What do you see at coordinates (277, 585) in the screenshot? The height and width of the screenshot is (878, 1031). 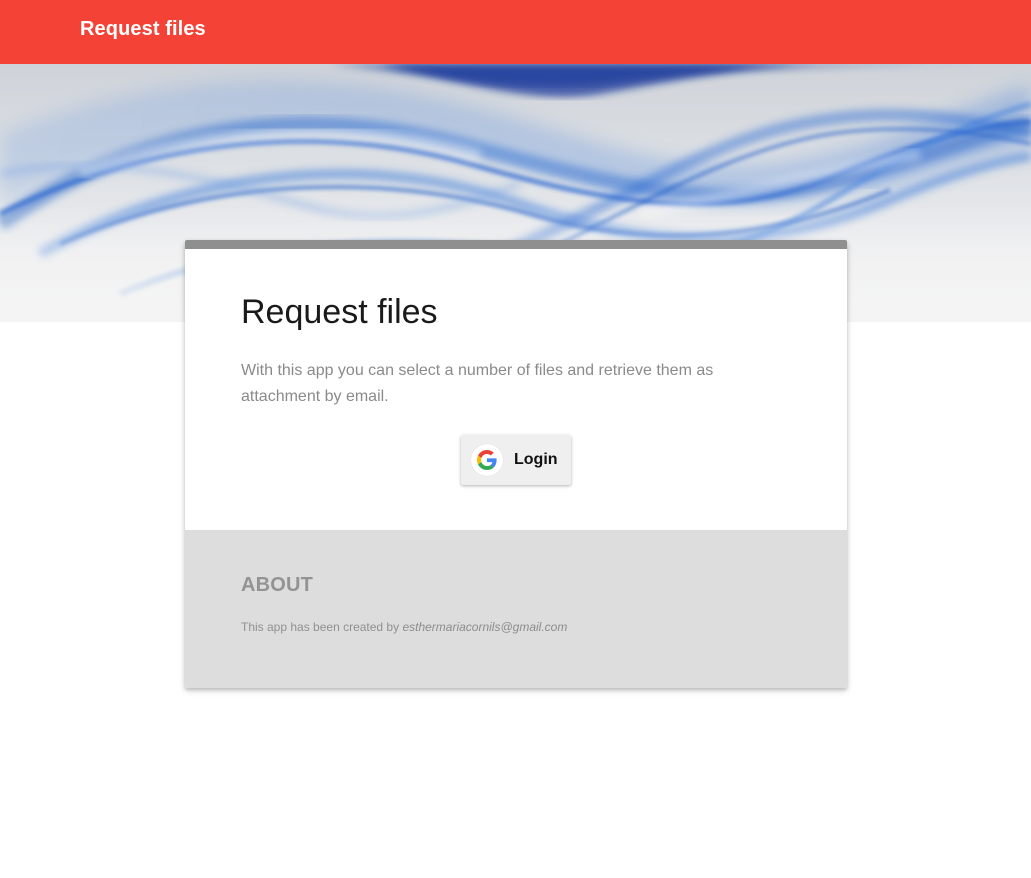 I see `about-heading: ABOUT` at bounding box center [277, 585].